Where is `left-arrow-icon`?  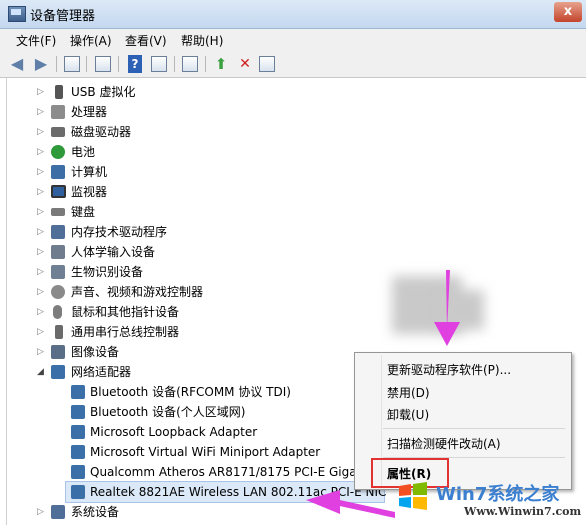 left-arrow-icon is located at coordinates (365, 508).